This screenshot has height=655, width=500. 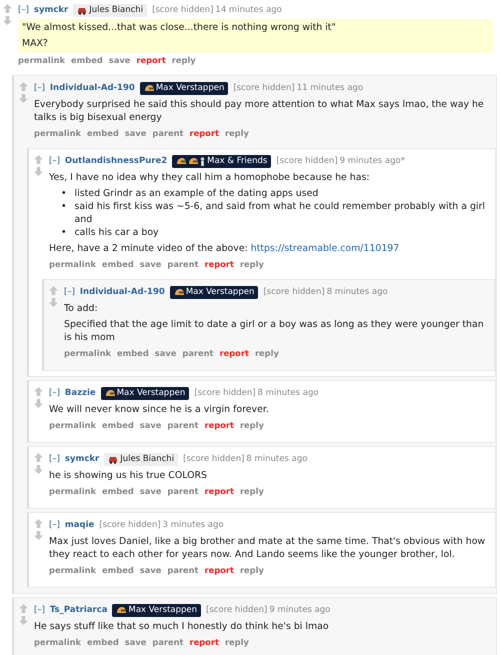 I want to click on comment-text: Specified that the age limit to date a girl or a boy was as long as they were younger than is his mom, so click(x=274, y=331).